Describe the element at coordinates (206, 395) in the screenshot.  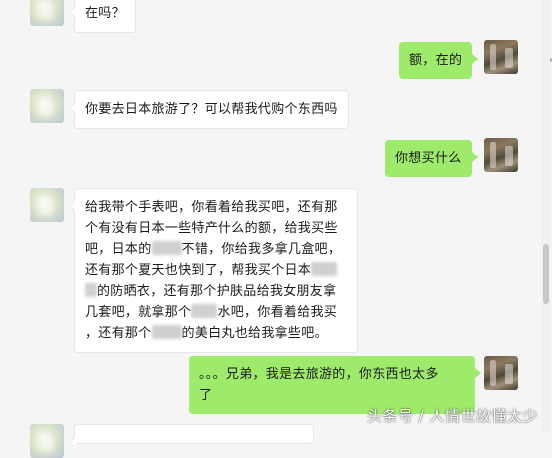
I see `message-text: 了` at that location.